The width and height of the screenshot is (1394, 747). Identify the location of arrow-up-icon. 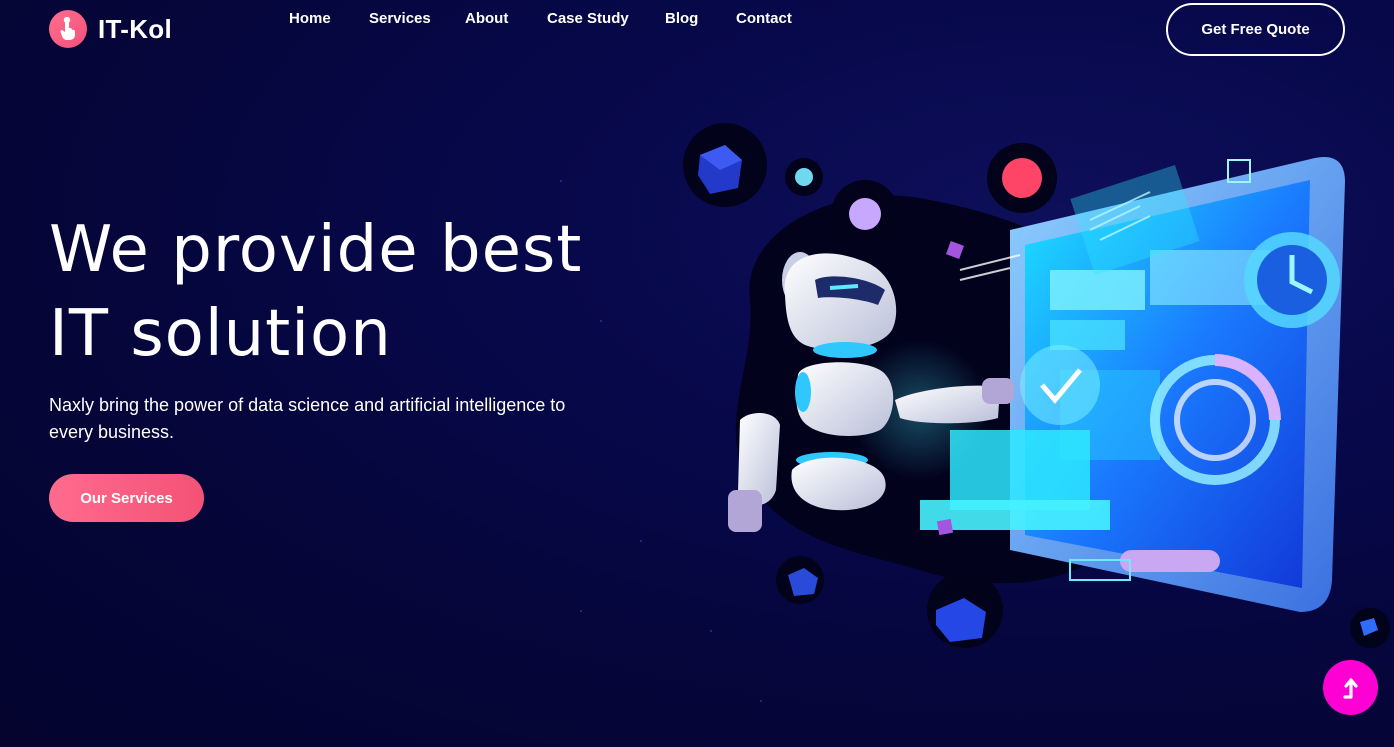
(1350, 688).